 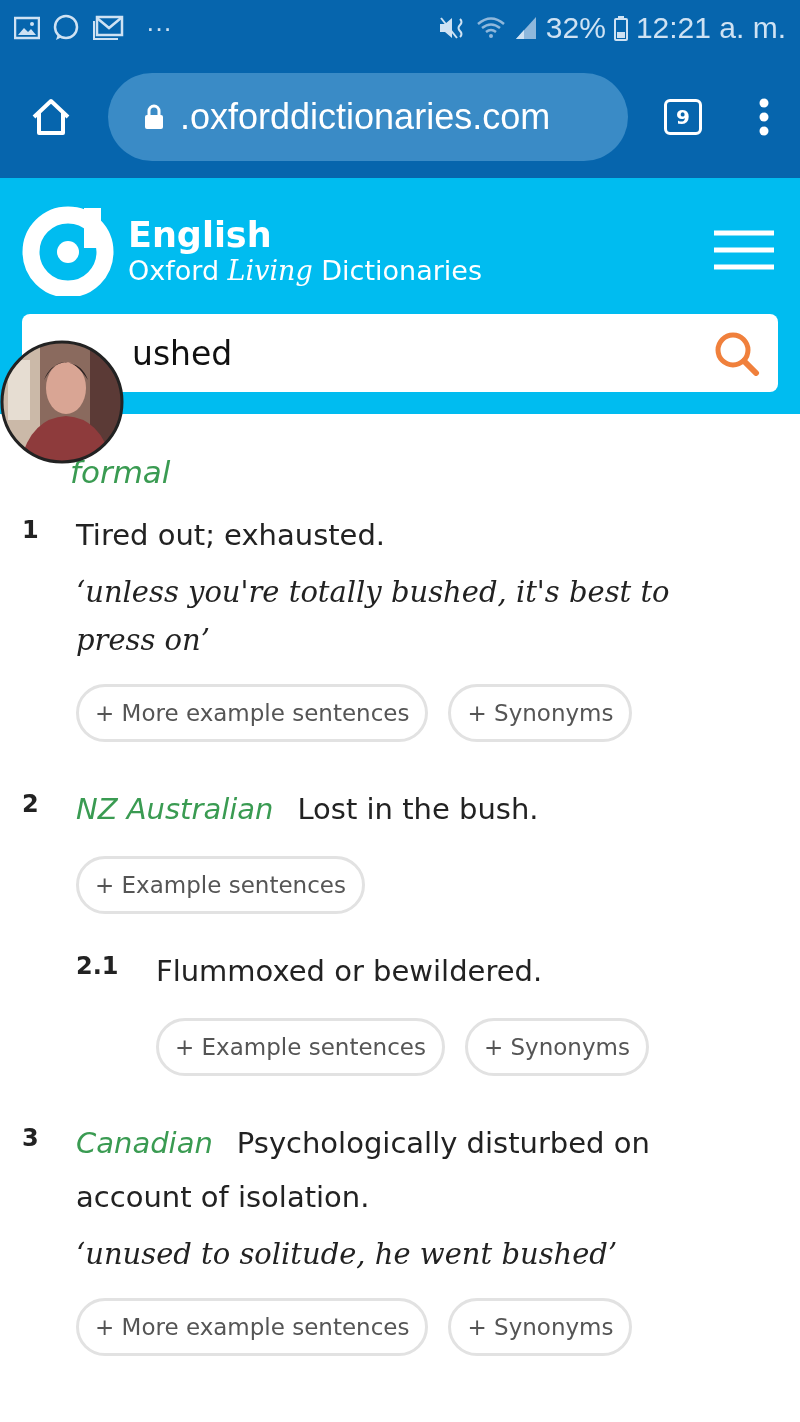 What do you see at coordinates (108, 28) in the screenshot?
I see `mail-icon` at bounding box center [108, 28].